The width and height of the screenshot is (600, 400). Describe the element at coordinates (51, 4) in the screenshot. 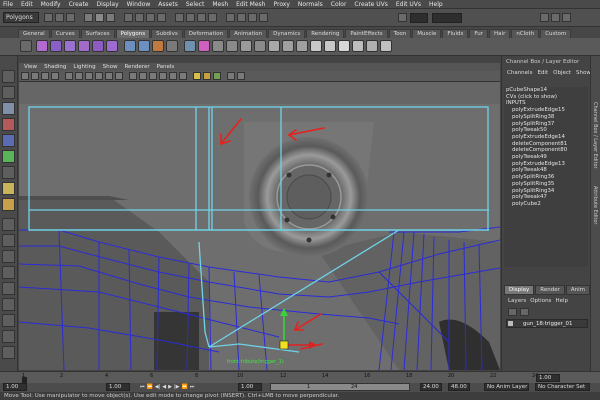

I see `menu-modify: Modify` at that location.